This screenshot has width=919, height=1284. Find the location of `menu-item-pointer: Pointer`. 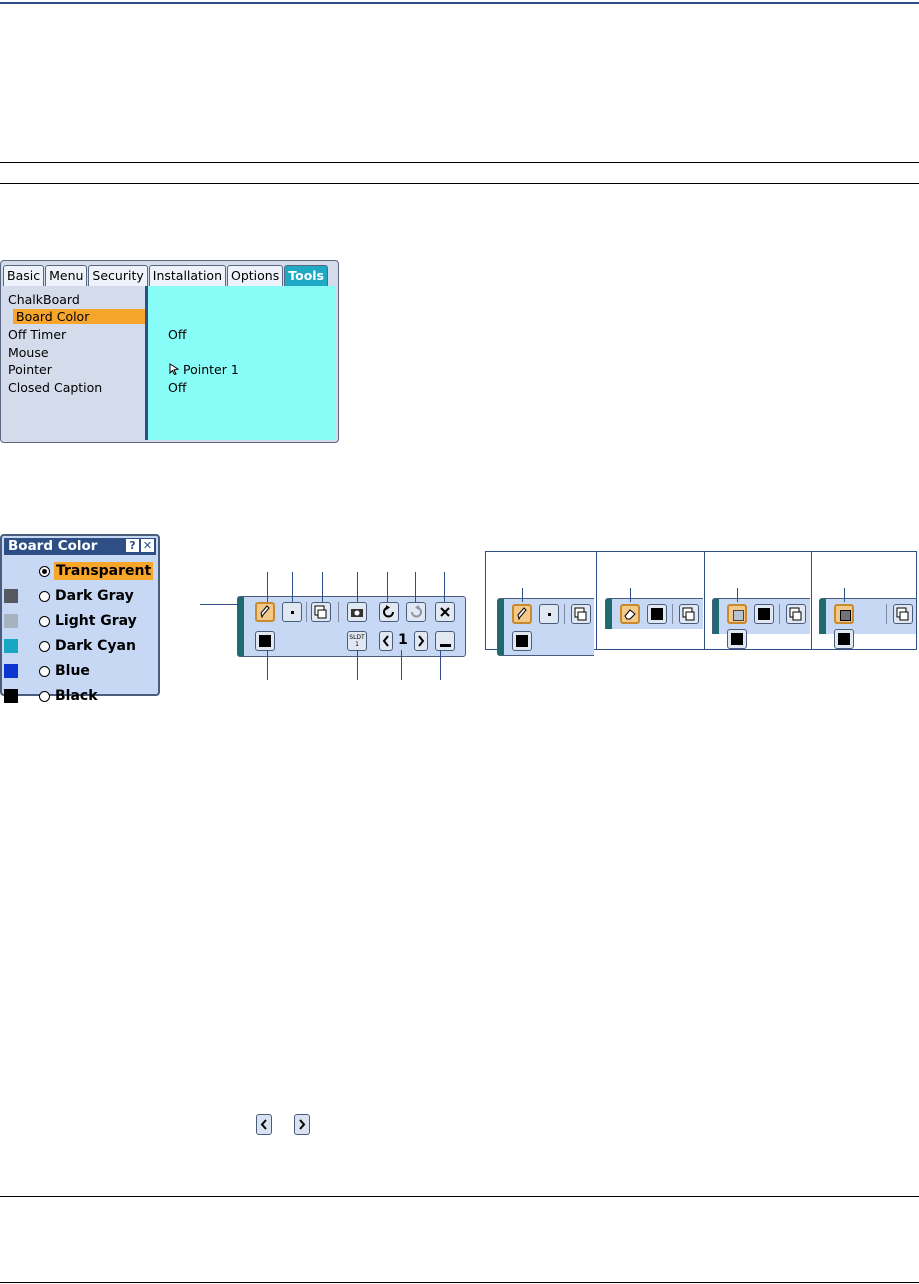

menu-item-pointer: Pointer is located at coordinates (30, 369).